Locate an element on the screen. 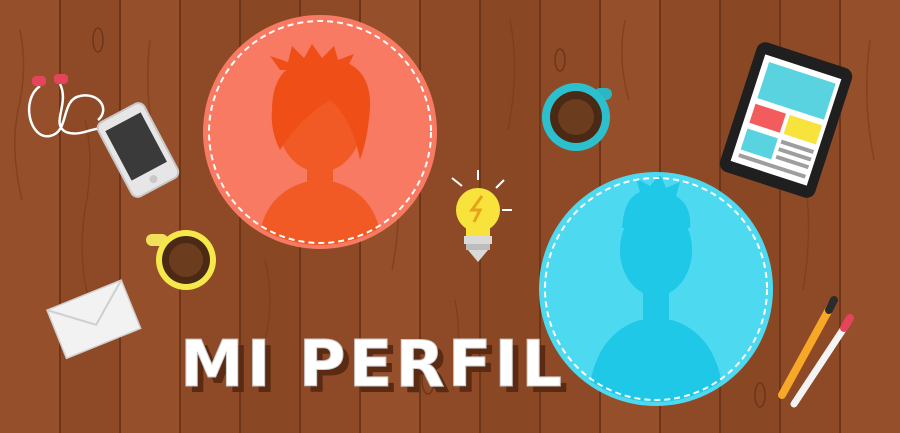 Image resolution: width=900 pixels, height=433 pixels. banner-title-text: MI PERFIL is located at coordinates (372, 365).